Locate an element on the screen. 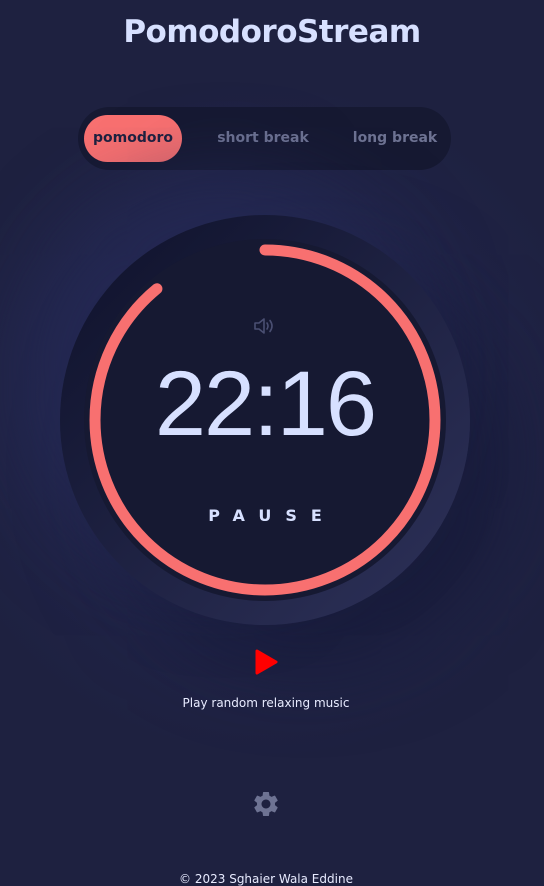 This screenshot has width=544, height=886. pause-button: PAUSE is located at coordinates (265, 515).